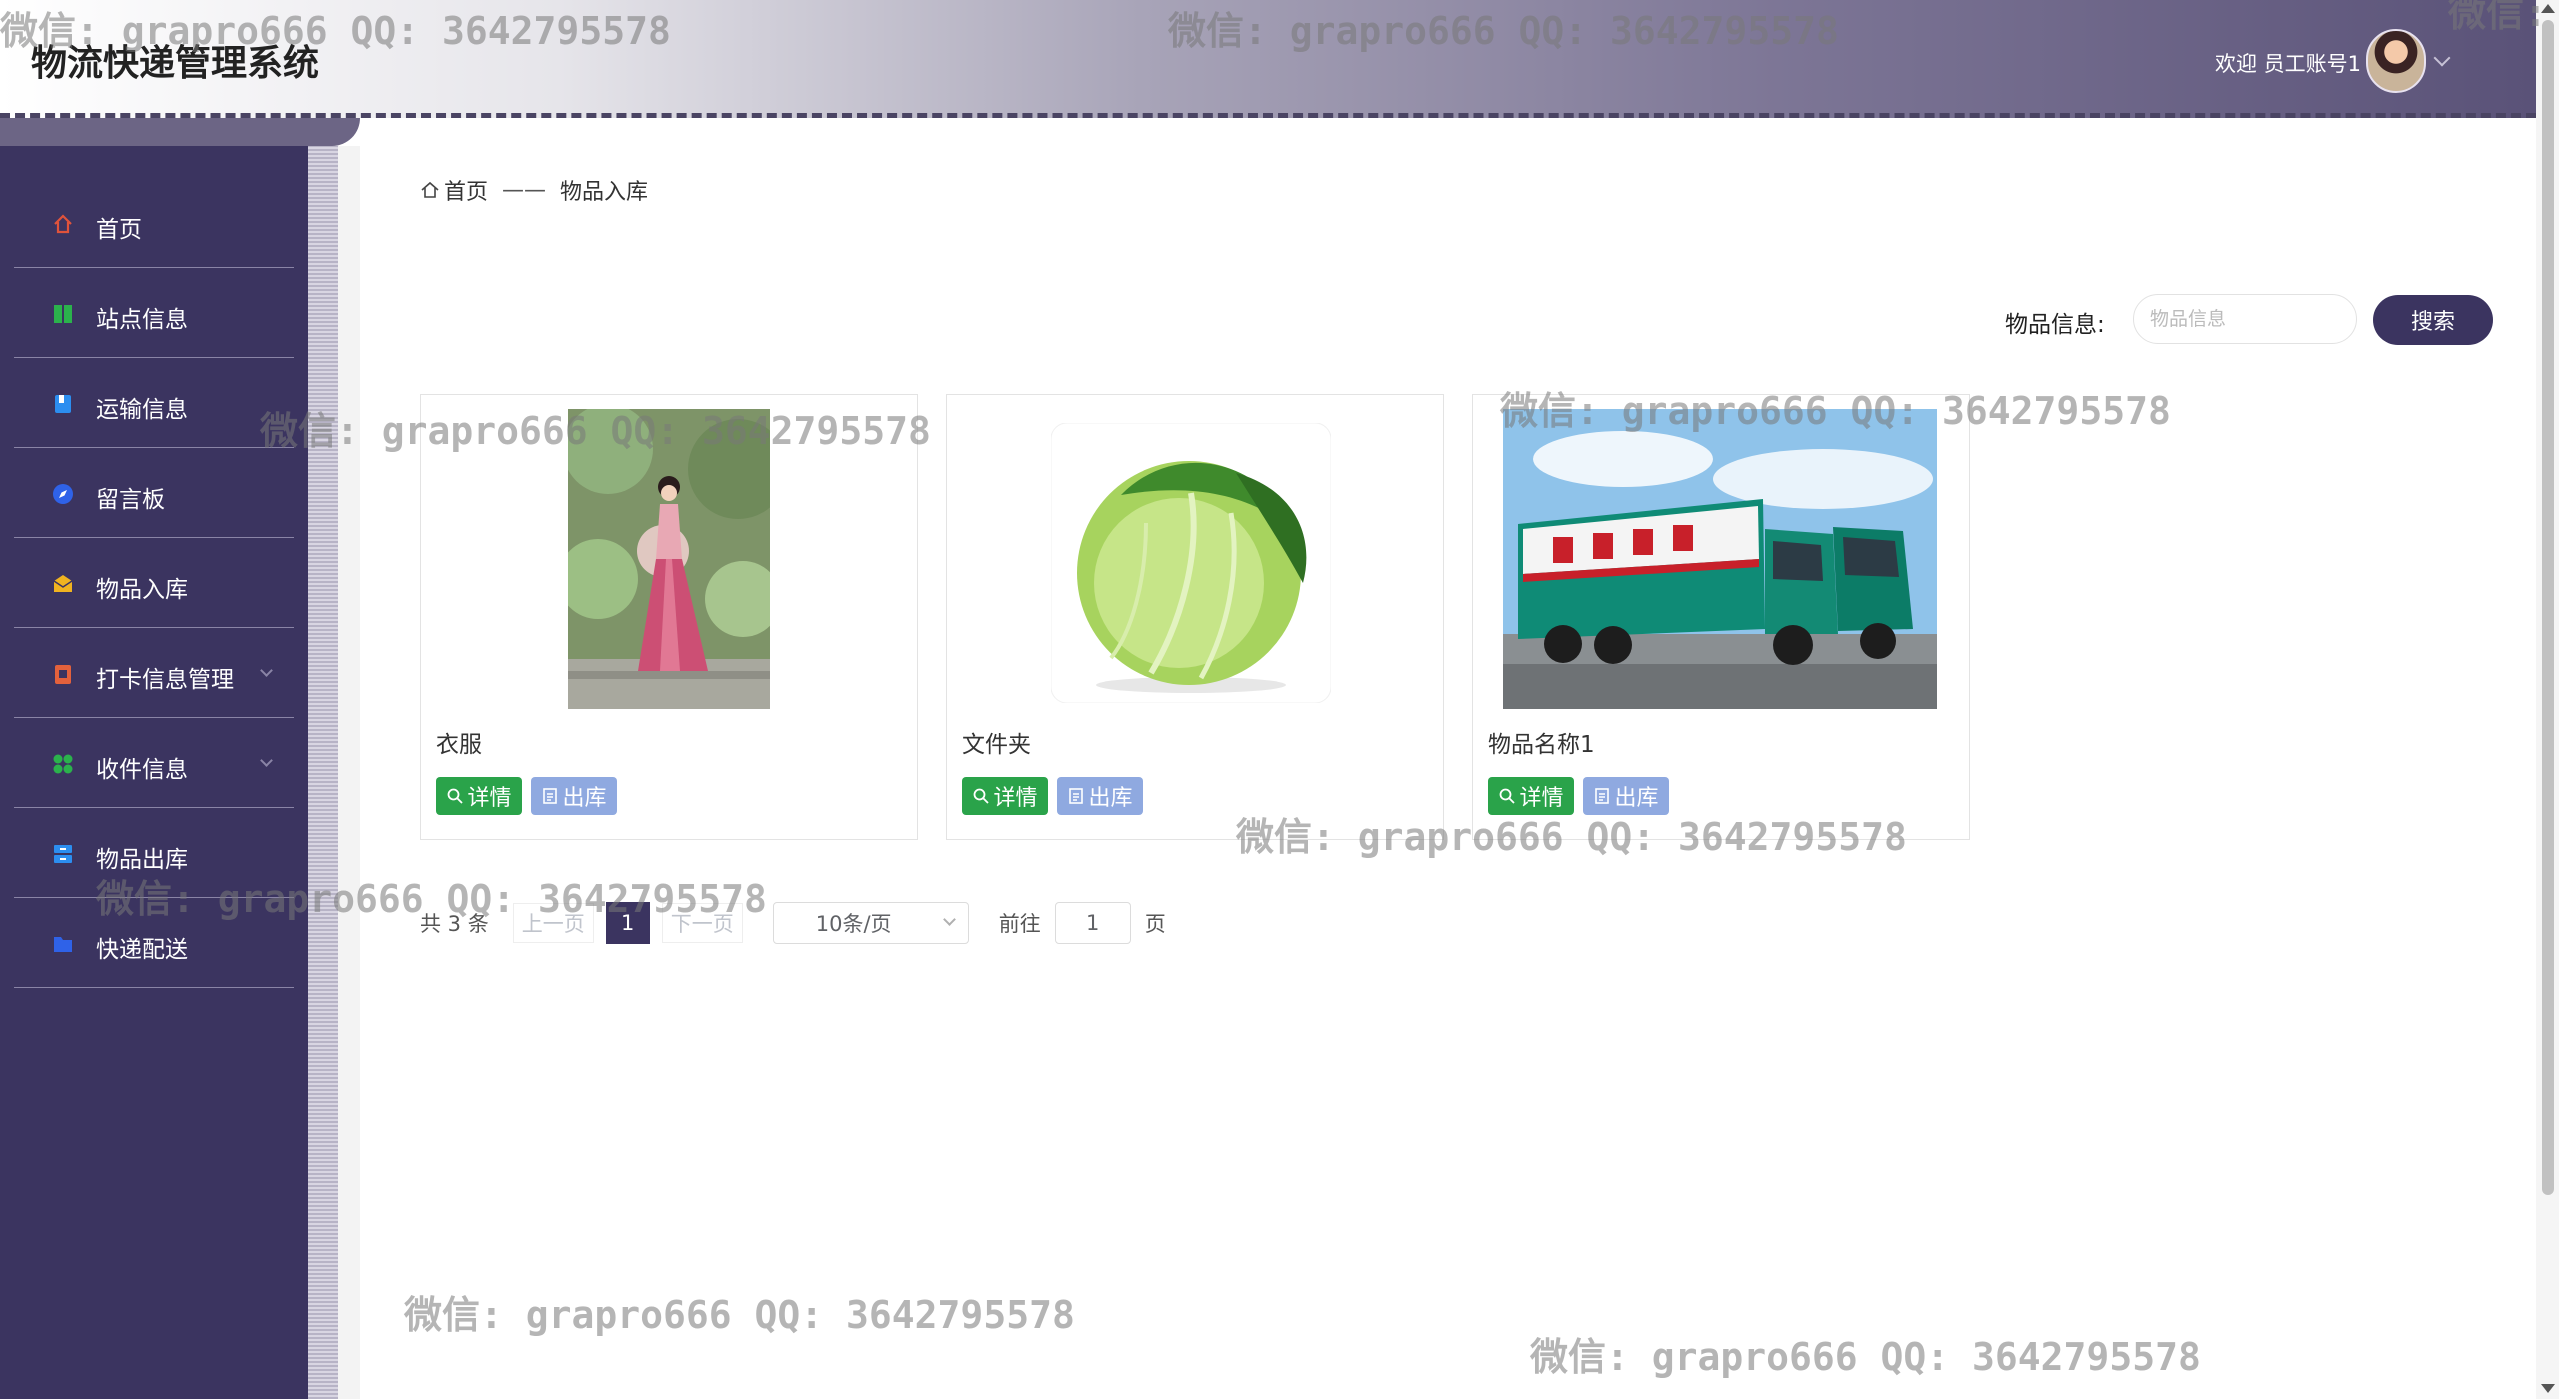  I want to click on prev-page-button: 上一页, so click(553, 923).